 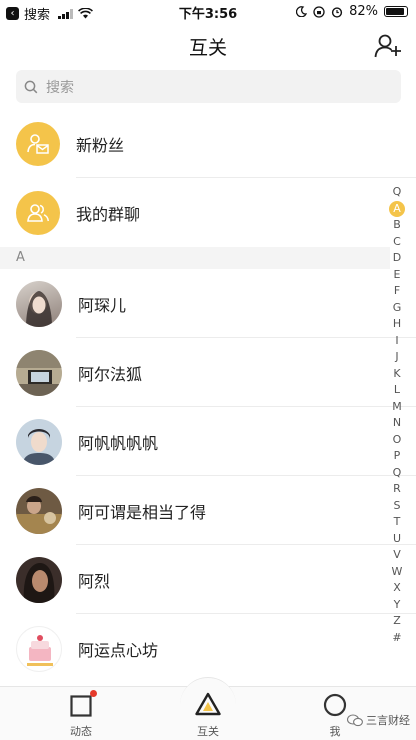 I want to click on contact-name: 阿烈, so click(x=94, y=581).